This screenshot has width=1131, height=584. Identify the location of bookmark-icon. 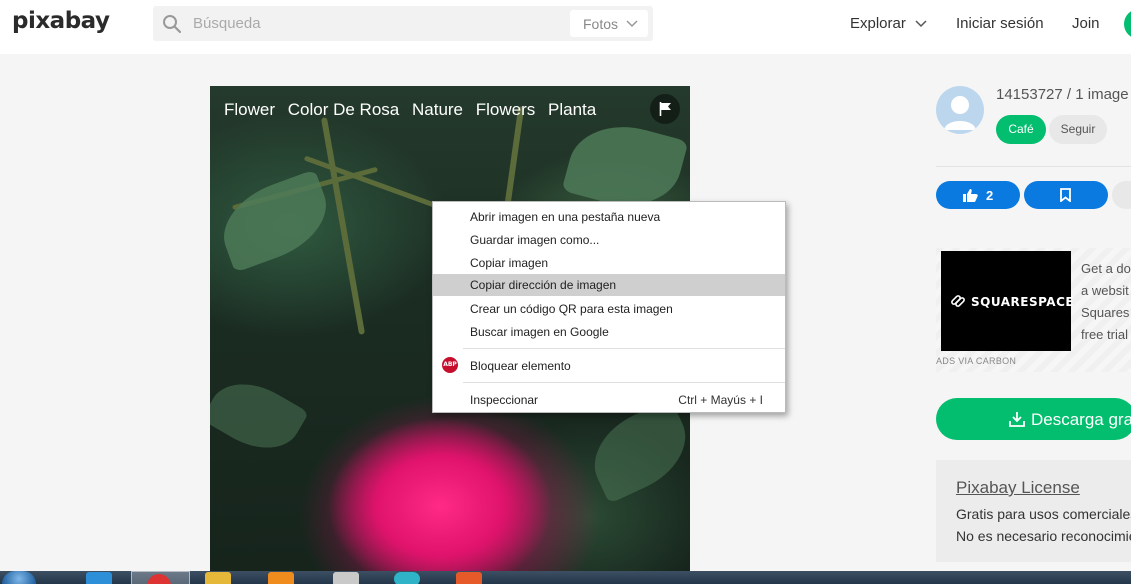
(1065, 195).